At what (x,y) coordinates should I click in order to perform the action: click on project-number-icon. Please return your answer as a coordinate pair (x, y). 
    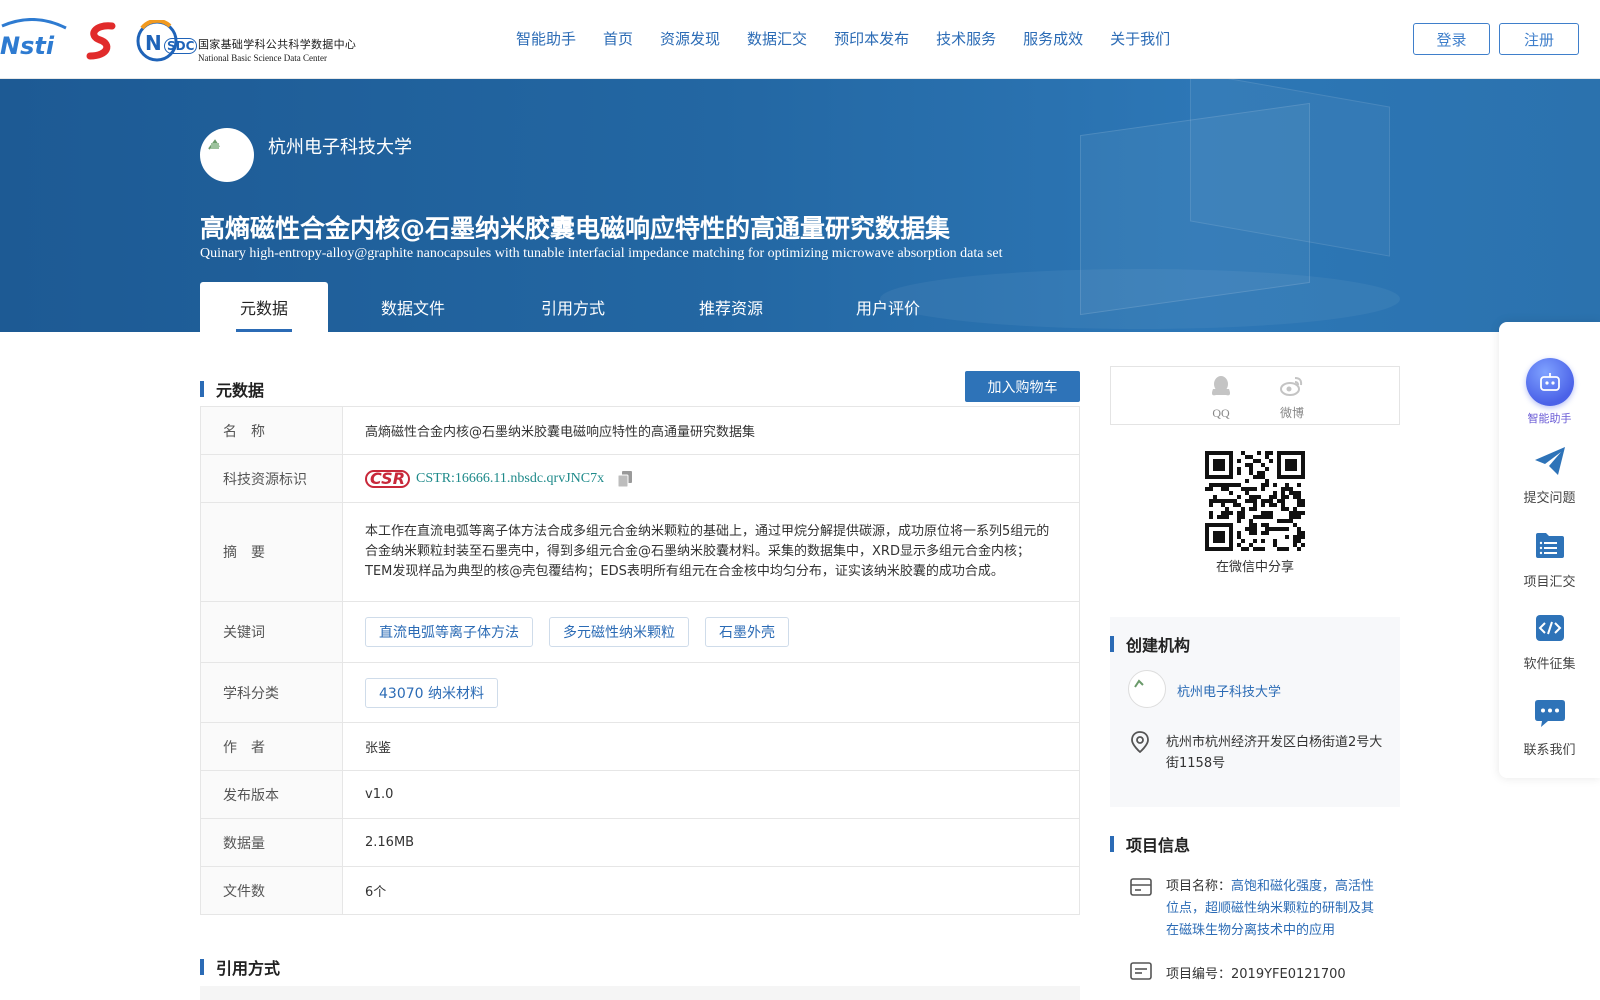
    Looking at the image, I should click on (1141, 971).